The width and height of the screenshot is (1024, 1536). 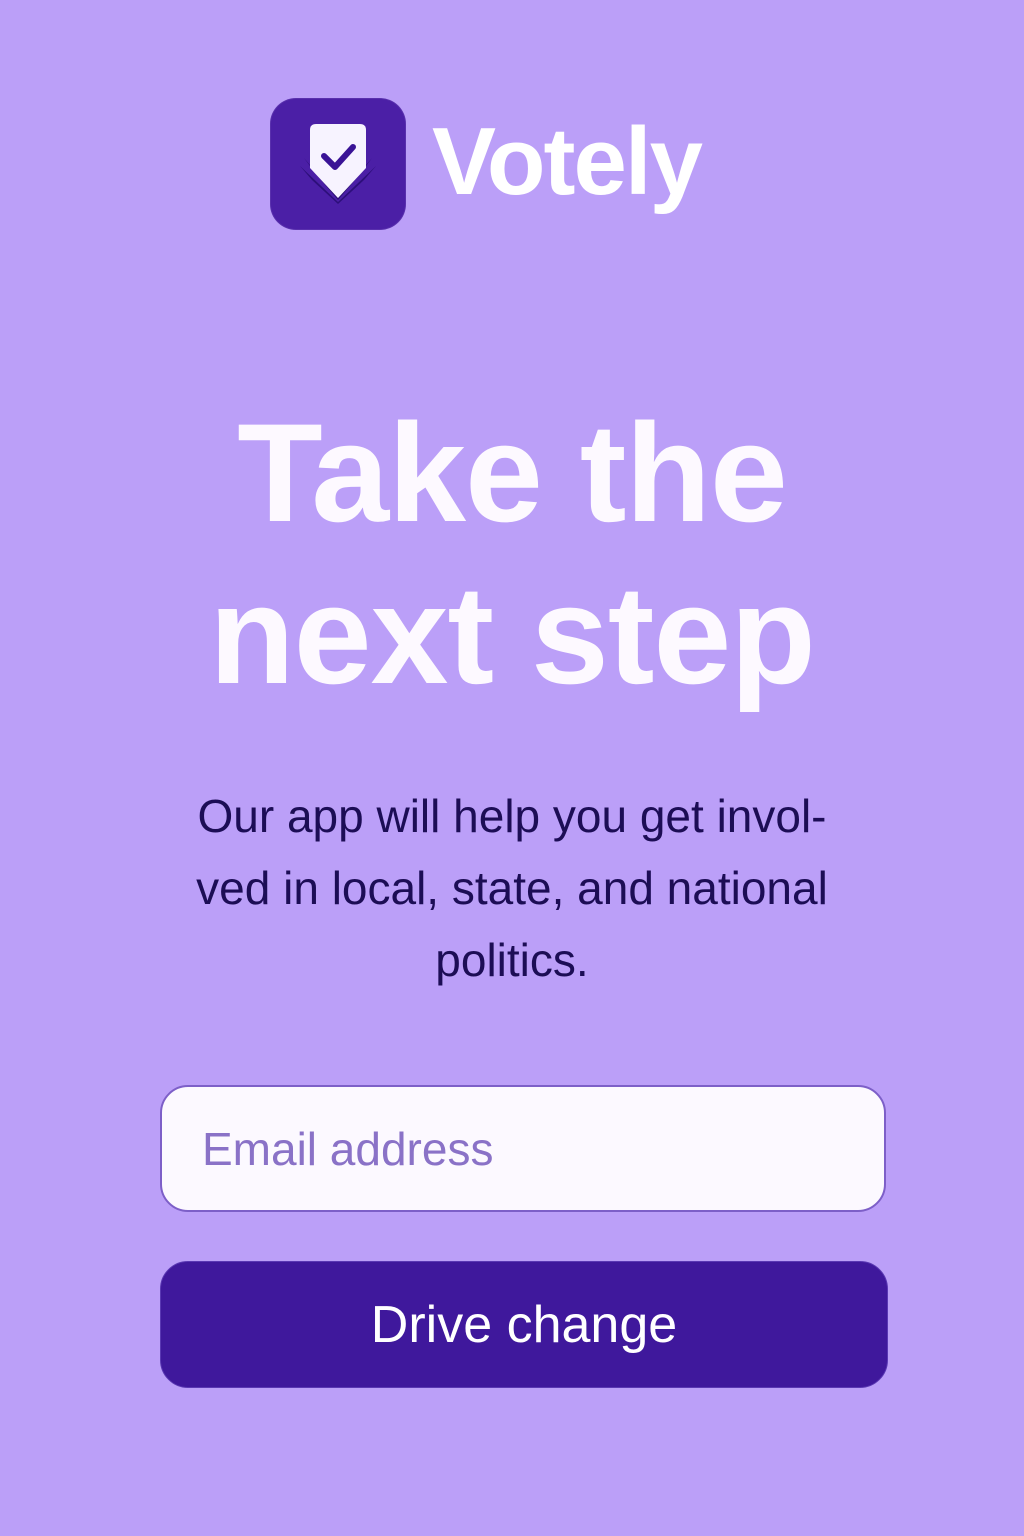 I want to click on headline-line: next step, so click(x=512, y=634).